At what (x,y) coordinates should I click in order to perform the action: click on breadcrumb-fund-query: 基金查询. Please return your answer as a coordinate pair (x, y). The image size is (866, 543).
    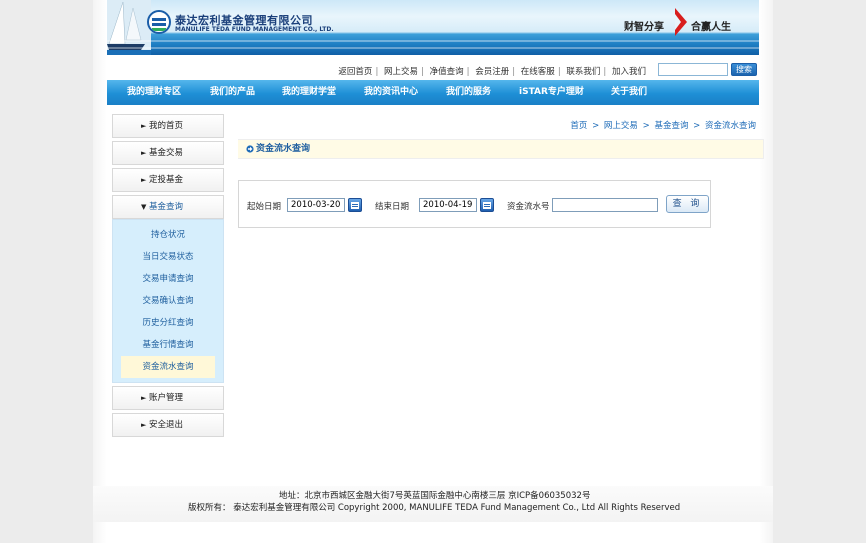
    Looking at the image, I should click on (671, 126).